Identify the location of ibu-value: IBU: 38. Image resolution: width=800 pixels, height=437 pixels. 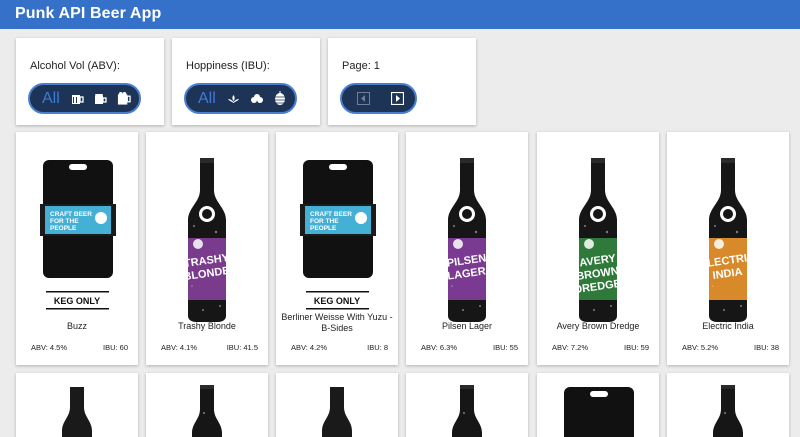
(766, 347).